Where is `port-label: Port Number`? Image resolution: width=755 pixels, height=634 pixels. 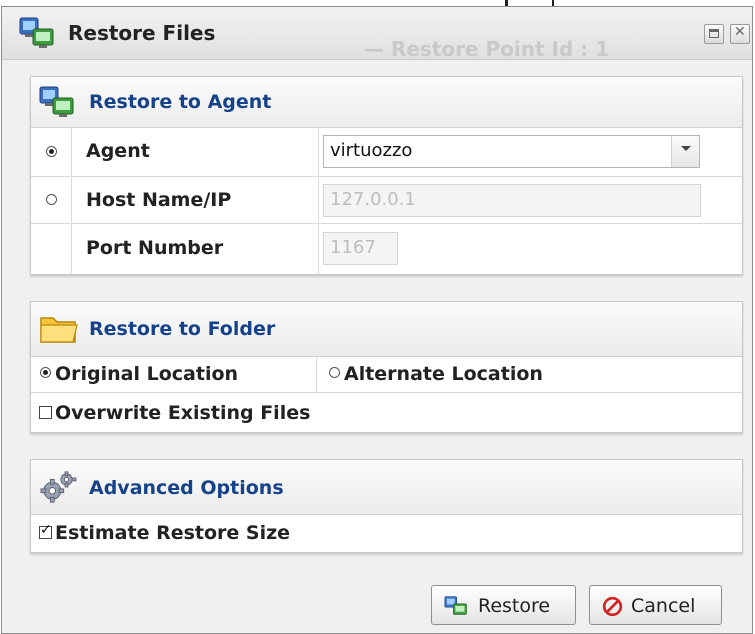 port-label: Port Number is located at coordinates (155, 248).